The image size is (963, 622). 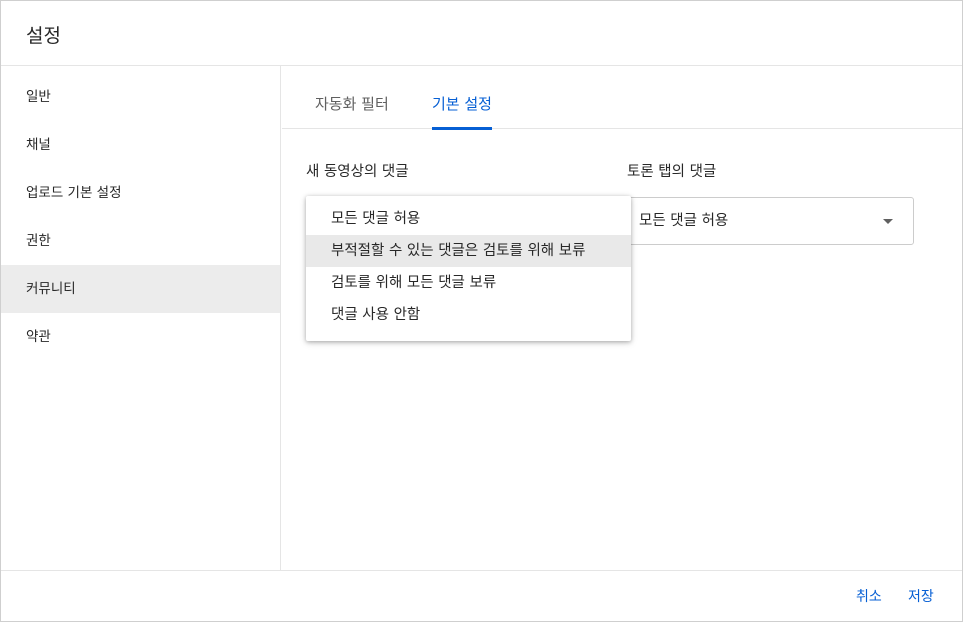 I want to click on sidebar-item-channel: 채널, so click(x=140, y=145).